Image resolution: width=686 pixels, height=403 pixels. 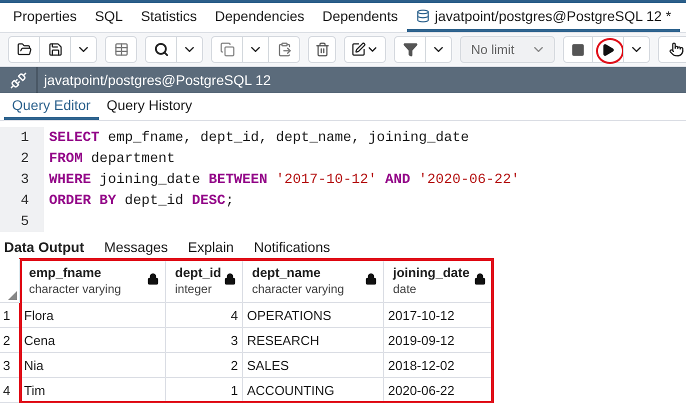 What do you see at coordinates (423, 16) in the screenshot?
I see `database-icon` at bounding box center [423, 16].